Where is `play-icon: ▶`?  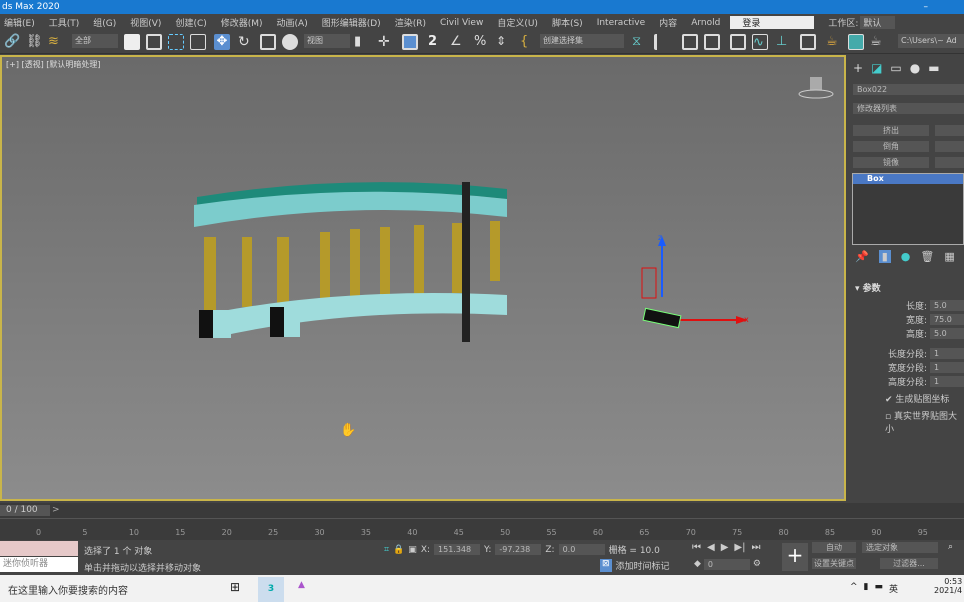
play-icon: ▶ is located at coordinates (725, 547).